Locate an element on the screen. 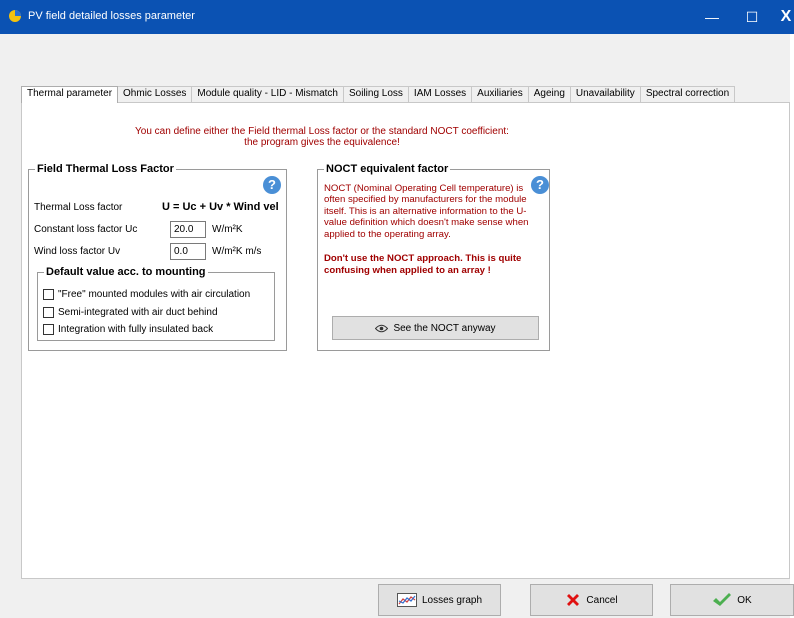  intro-line-2: the program gives the equivalence! is located at coordinates (322, 142).